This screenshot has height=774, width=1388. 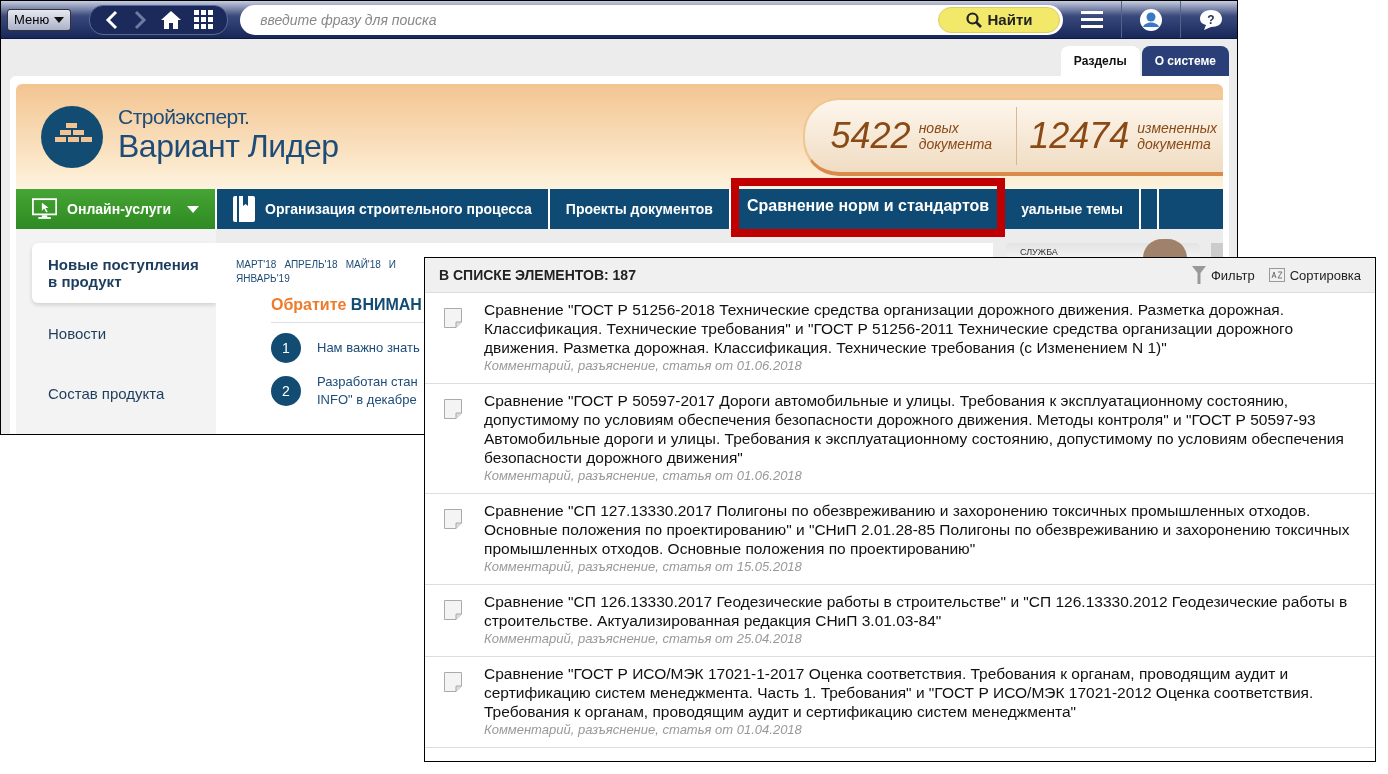 I want to click on number-badge: 1, so click(x=286, y=348).